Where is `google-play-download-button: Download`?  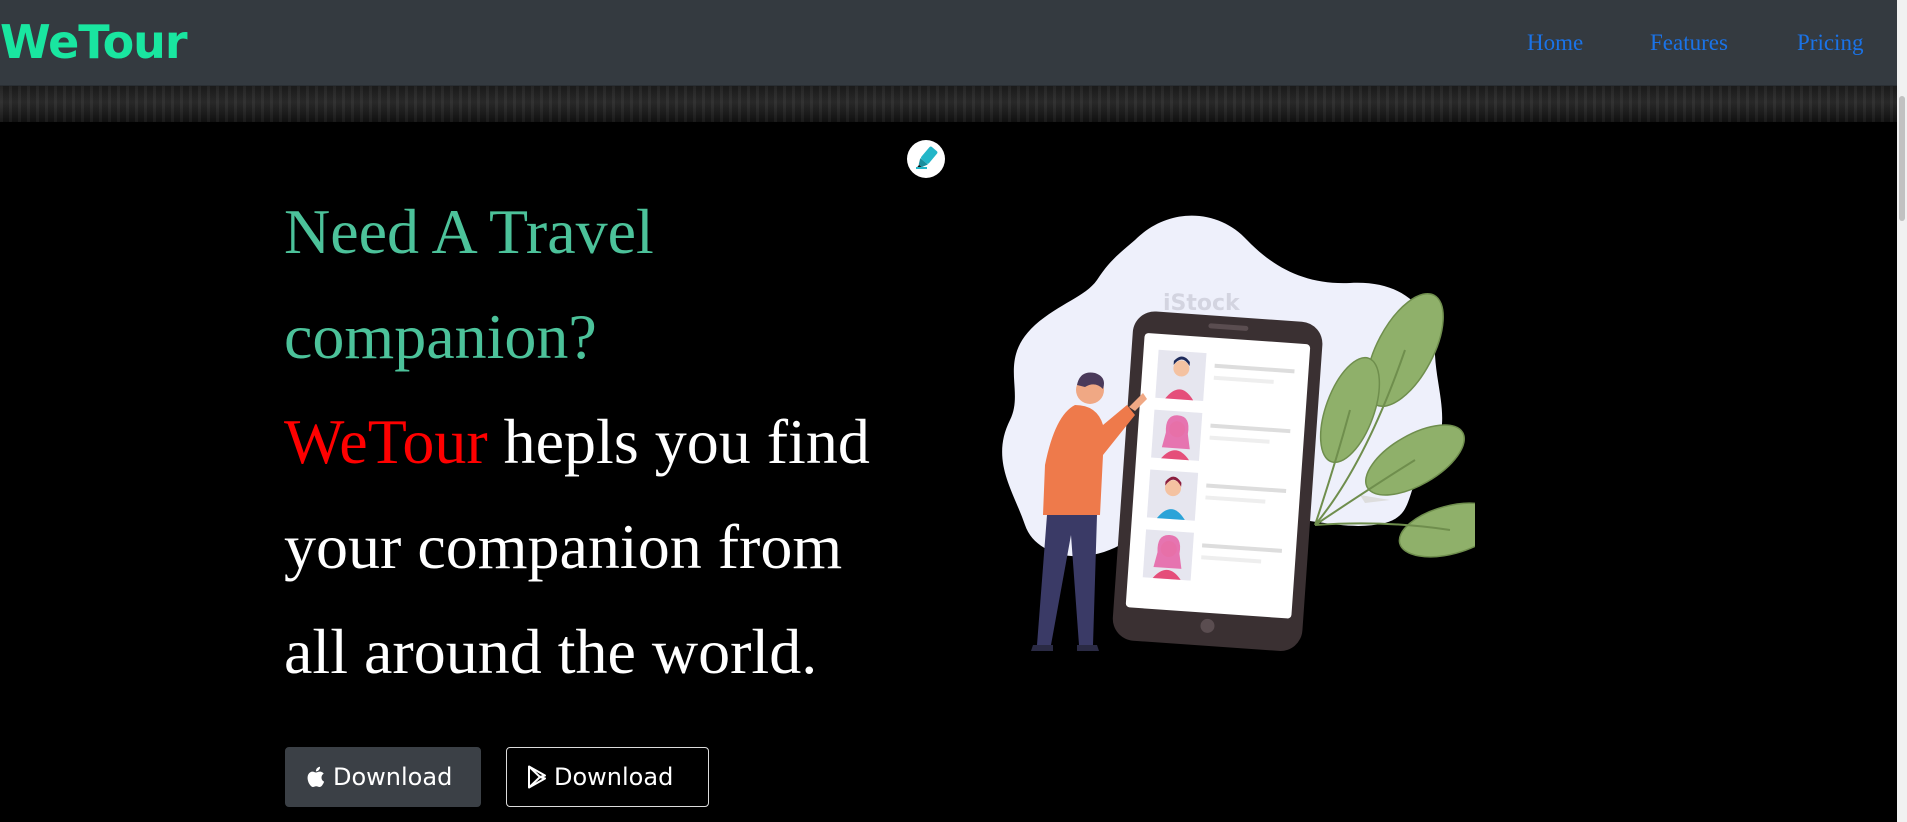
google-play-download-button: Download is located at coordinates (607, 777).